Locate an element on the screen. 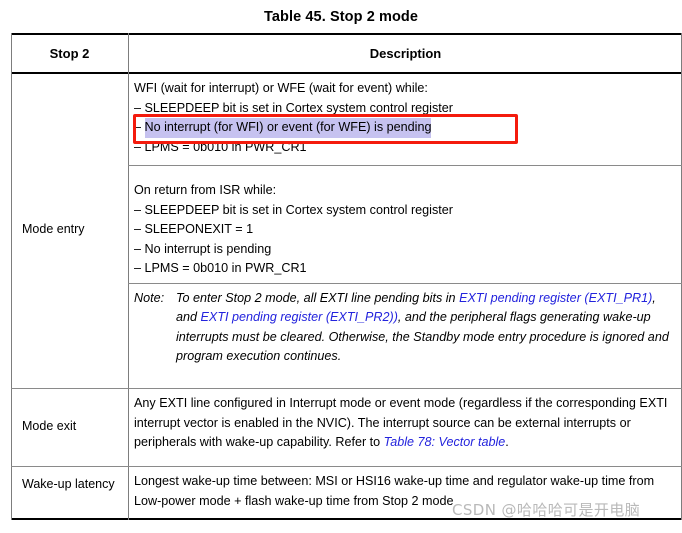 Image resolution: width=682 pixels, height=533 pixels. table-column-divider is located at coordinates (128, 276).